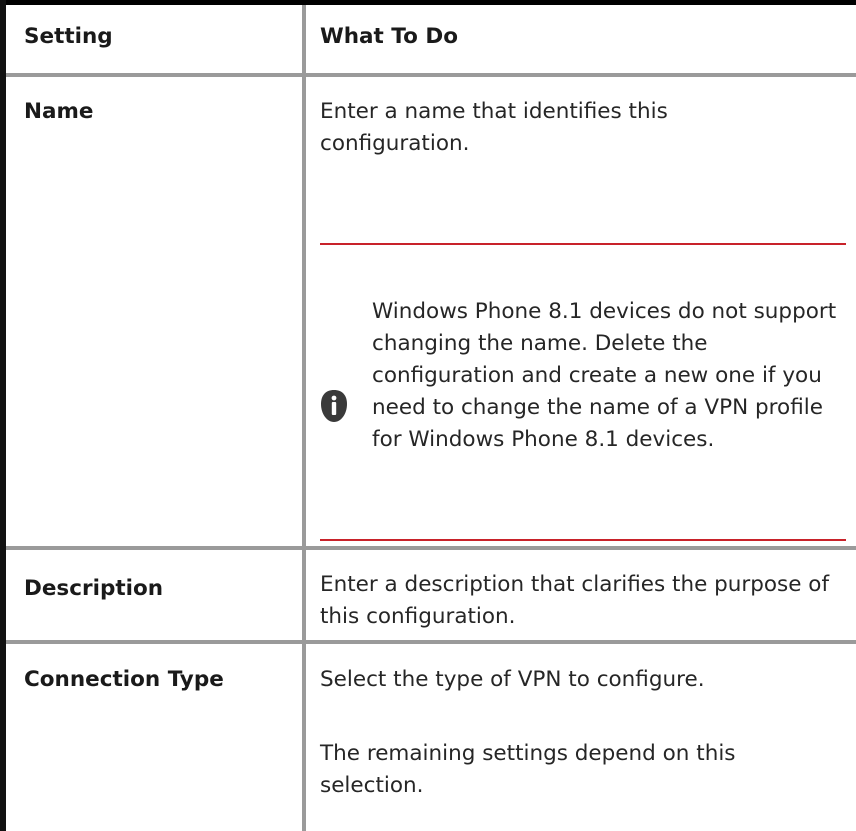 This screenshot has height=831, width=856. I want to click on note-top-rule, so click(583, 244).